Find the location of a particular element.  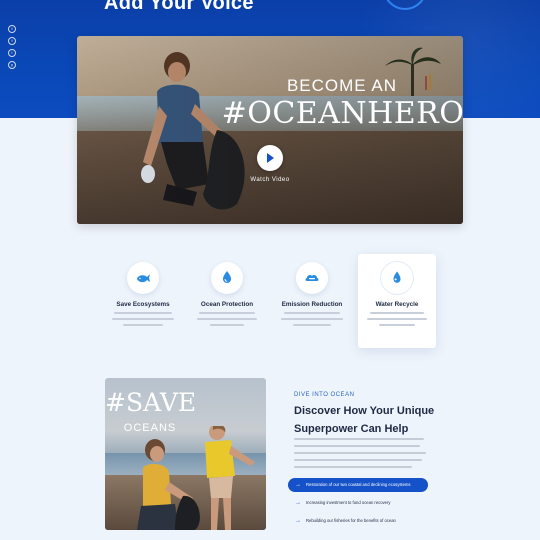

feature-title: Emission Reduction is located at coordinates (312, 304).